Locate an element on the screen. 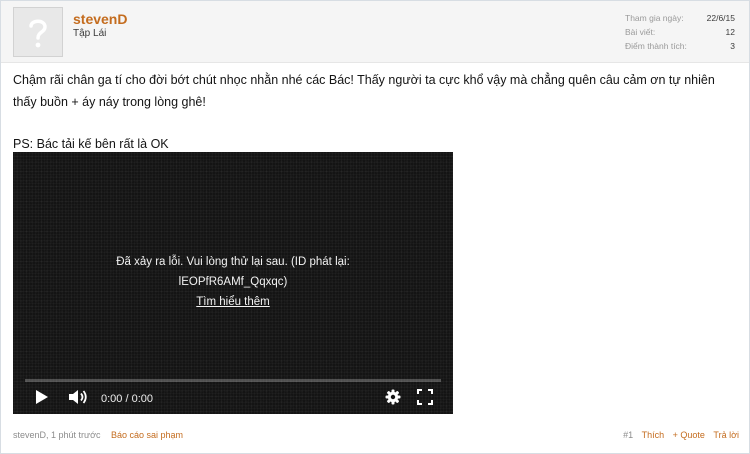 Image resolution: width=750 pixels, height=454 pixels. stat-value: 3 is located at coordinates (732, 46).